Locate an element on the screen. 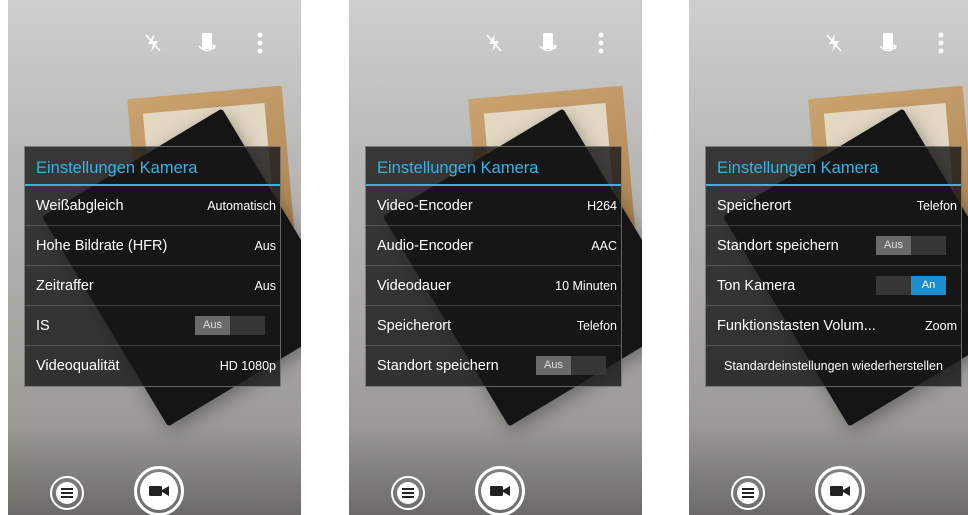 Image resolution: width=968 pixels, height=515 pixels. setting-value: HD 1080p is located at coordinates (247, 366).